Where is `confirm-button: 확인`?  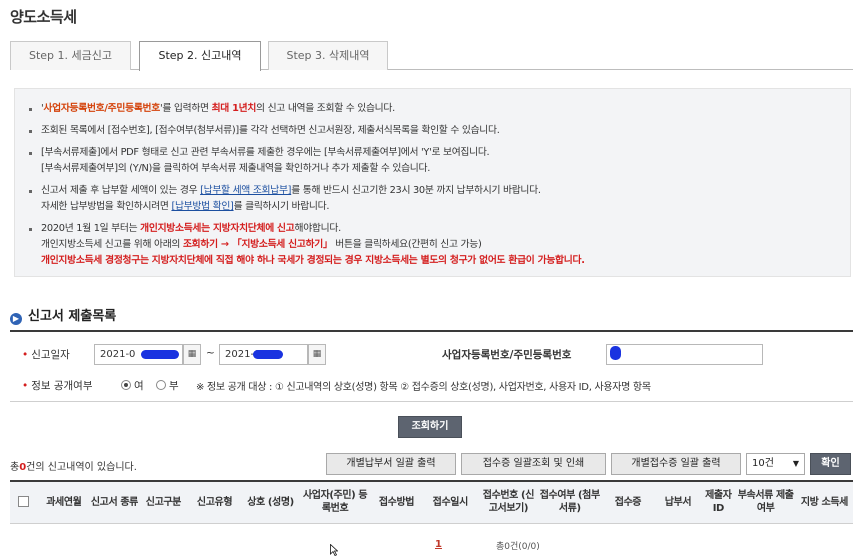 confirm-button: 확인 is located at coordinates (830, 464).